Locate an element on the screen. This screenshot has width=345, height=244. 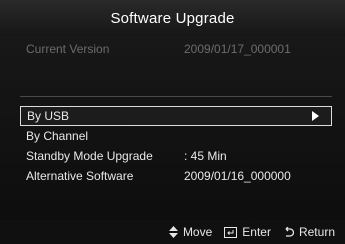
menu-item-label: Standby Mode Upgrade is located at coordinates (89, 156).